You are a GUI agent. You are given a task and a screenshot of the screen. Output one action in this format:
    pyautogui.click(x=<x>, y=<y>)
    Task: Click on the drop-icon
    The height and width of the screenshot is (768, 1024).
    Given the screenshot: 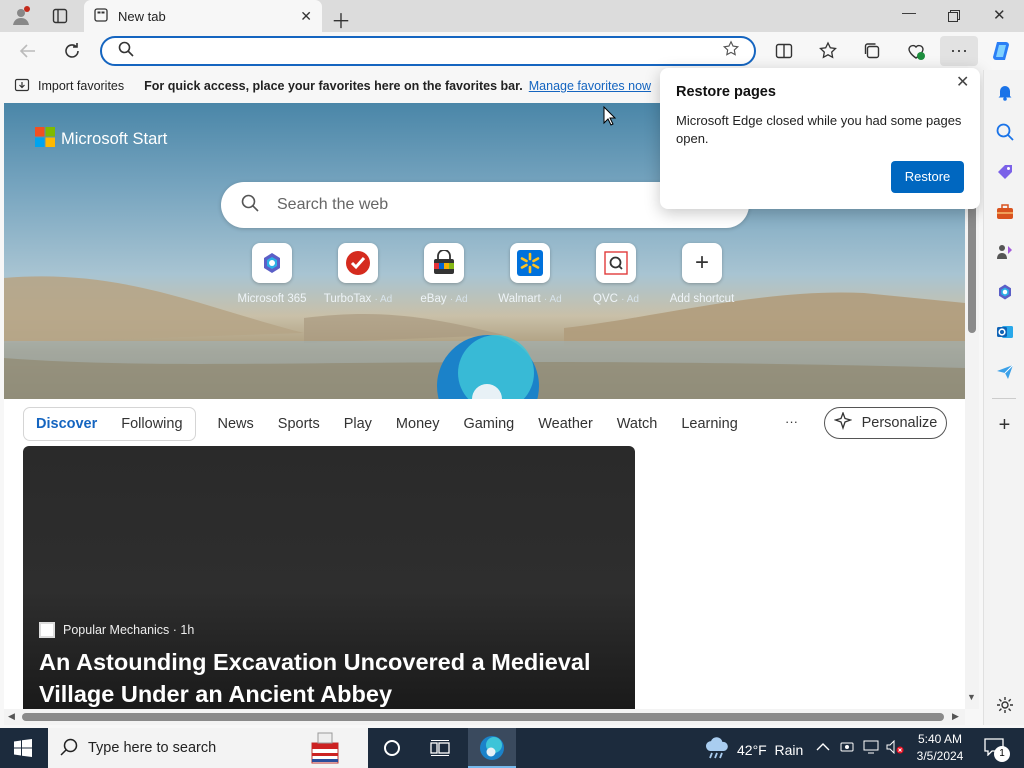 What is the action you would take?
    pyautogui.click(x=1004, y=372)
    